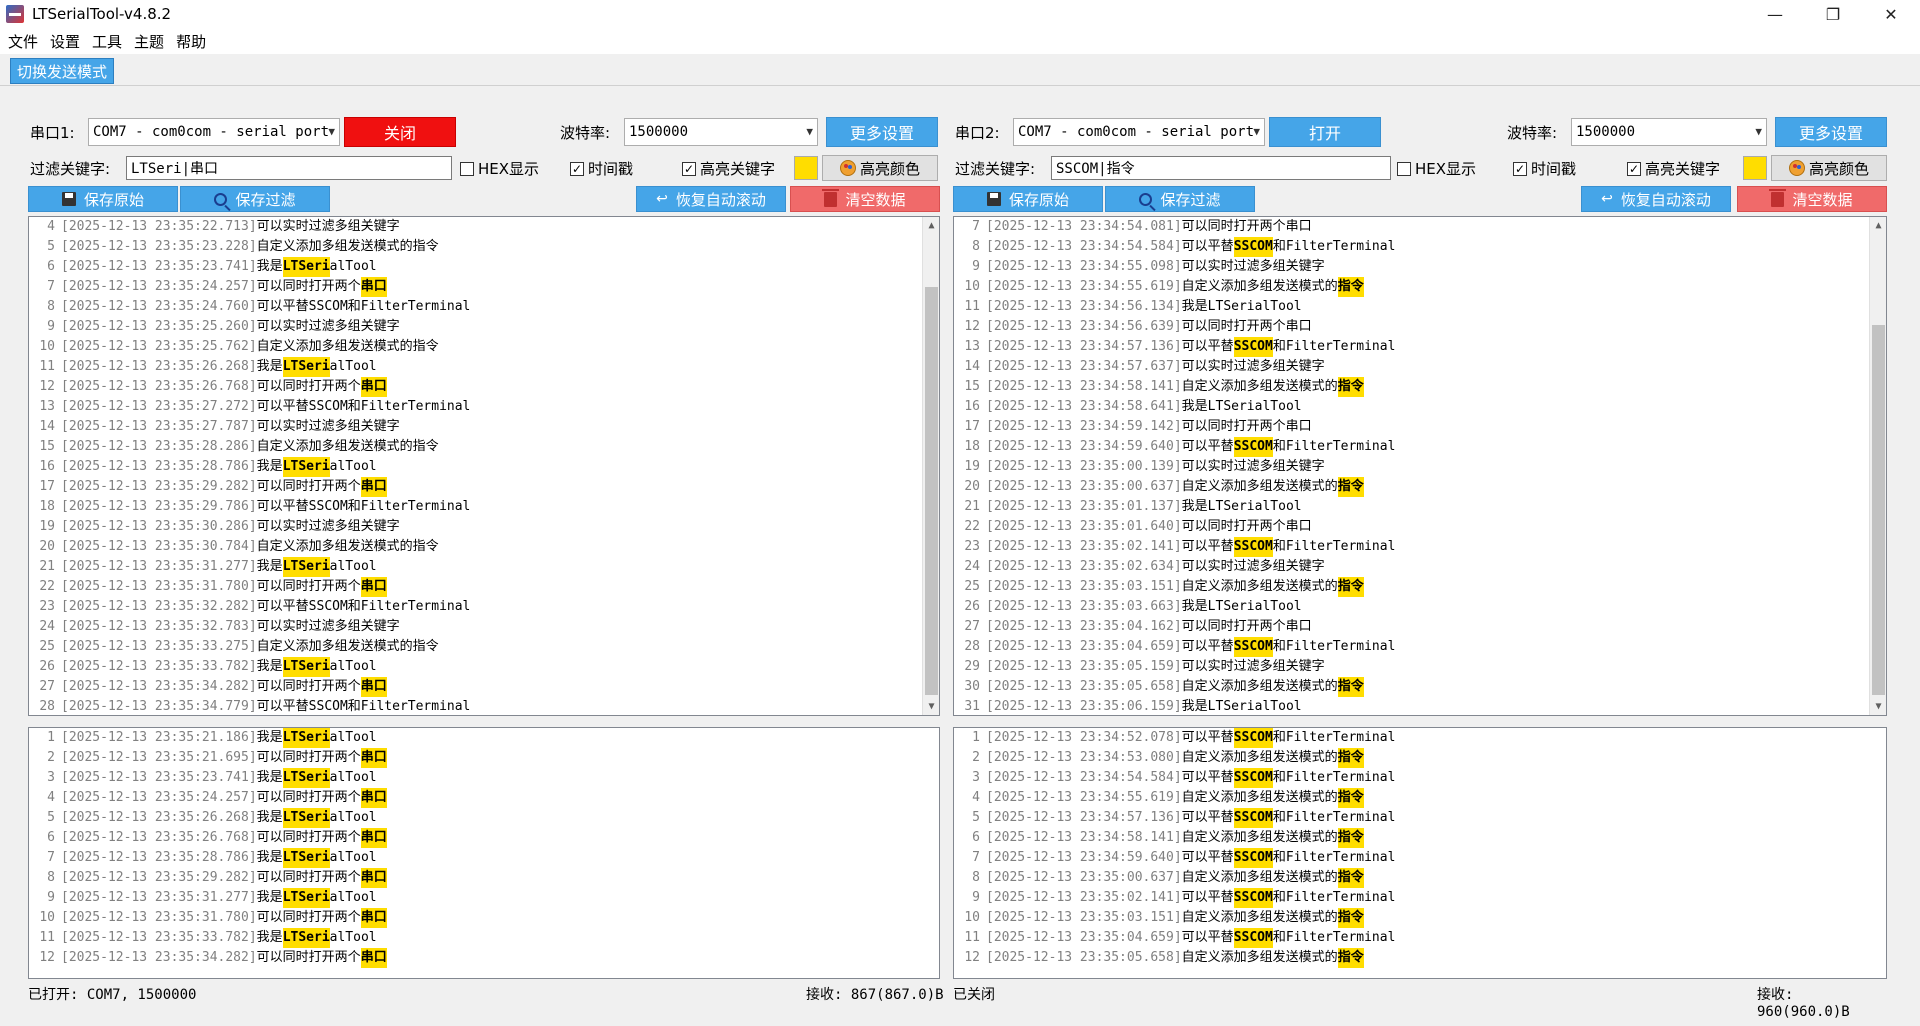  What do you see at coordinates (484, 798) in the screenshot?
I see `log-line: 4 [2025-12-13 23:35:24.257] 可以同时打开两个 串口` at bounding box center [484, 798].